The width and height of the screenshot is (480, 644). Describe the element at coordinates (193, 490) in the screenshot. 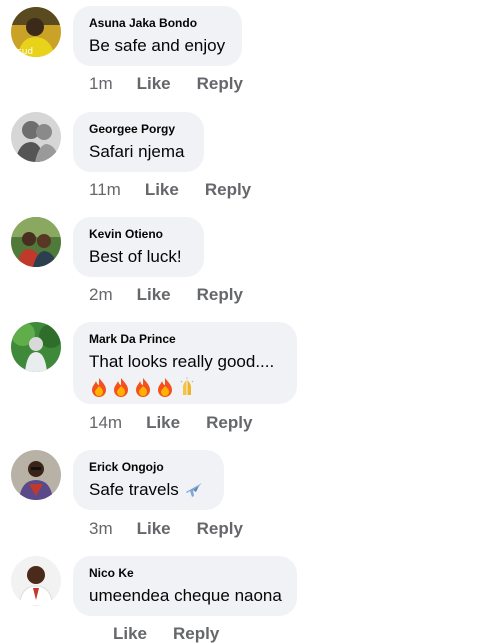

I see `airplane-emoji-icon` at that location.